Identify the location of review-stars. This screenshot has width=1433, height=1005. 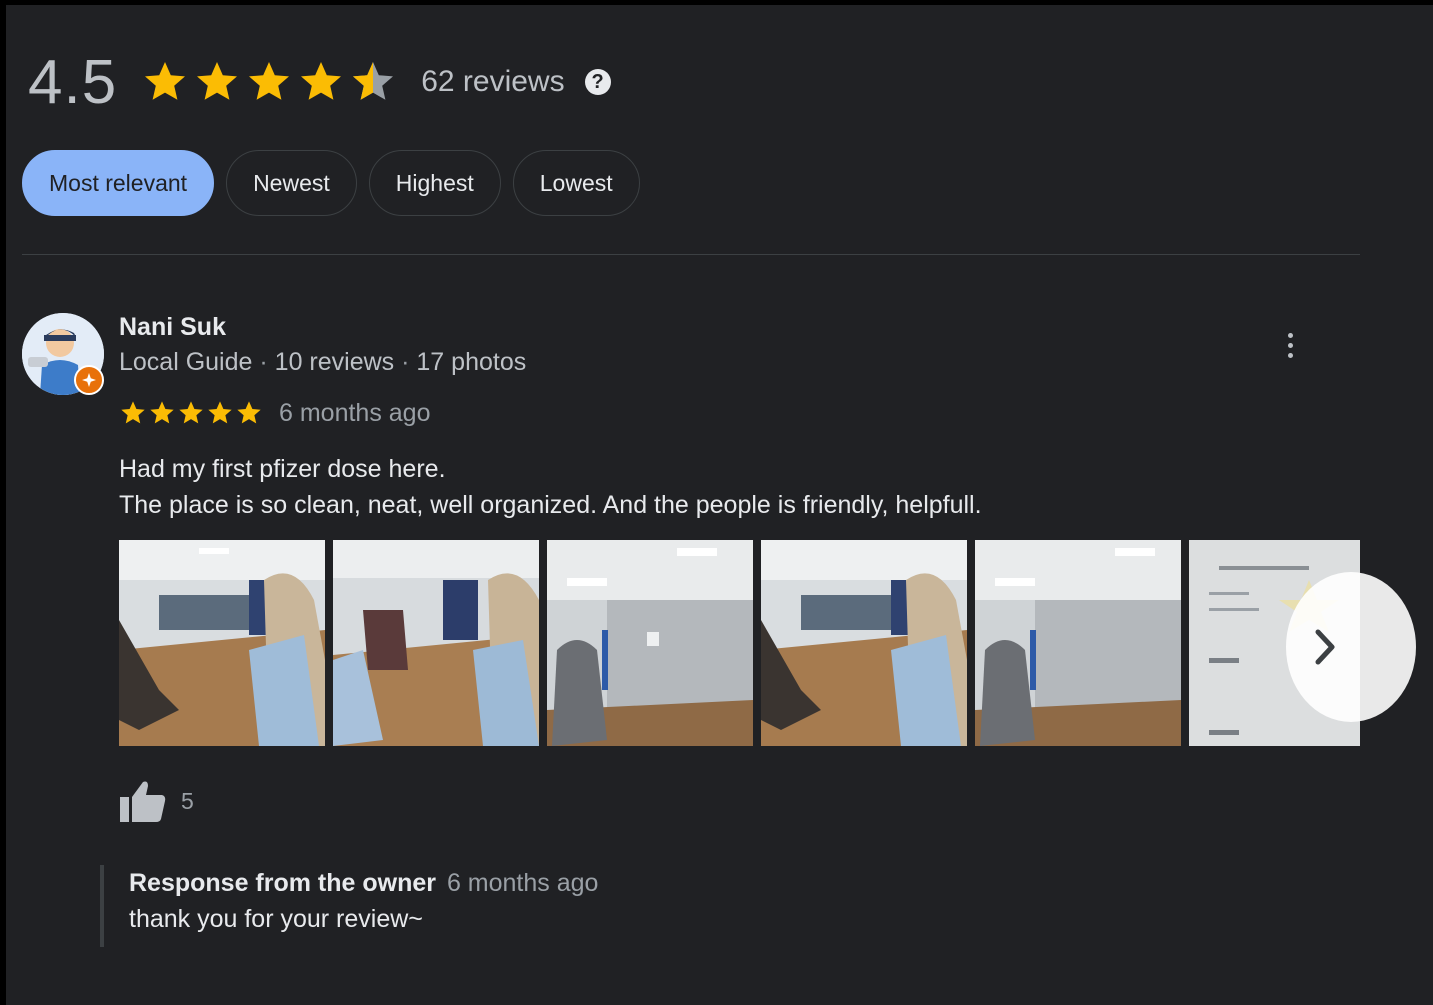
(191, 413).